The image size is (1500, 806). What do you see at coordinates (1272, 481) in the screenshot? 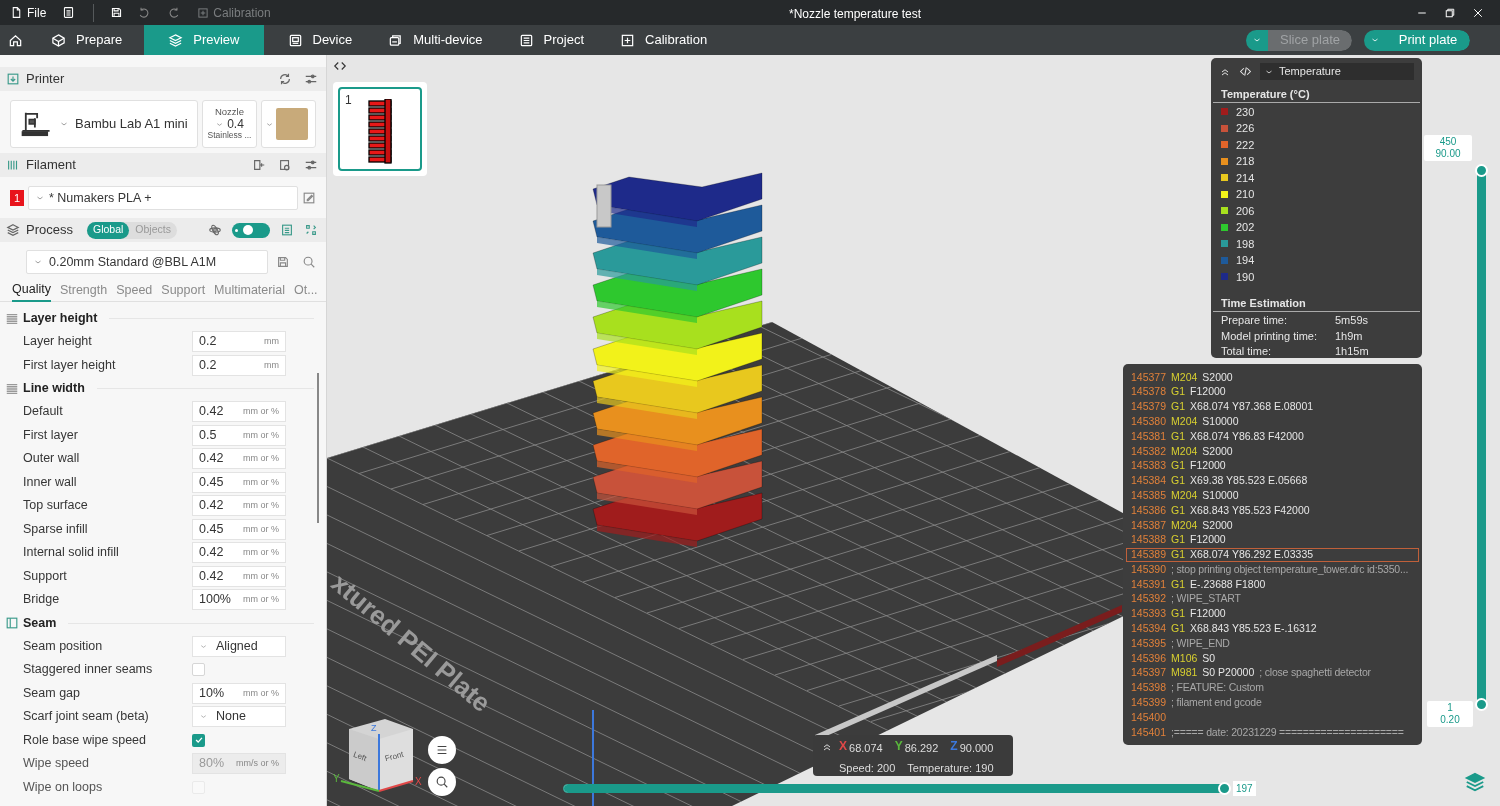
I see `gcode-line: 145384 G1 X69.38 Y85.523 E.05668` at bounding box center [1272, 481].